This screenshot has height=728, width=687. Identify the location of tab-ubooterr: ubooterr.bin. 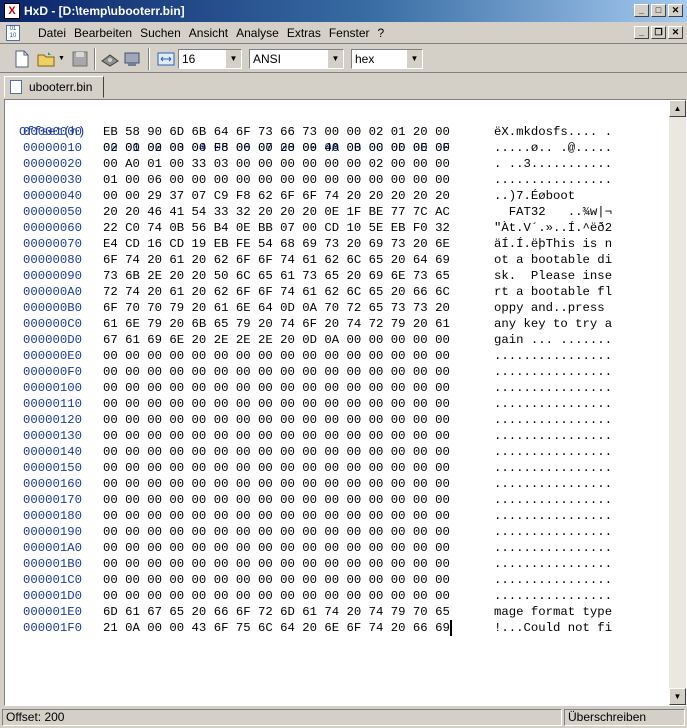
(54, 87).